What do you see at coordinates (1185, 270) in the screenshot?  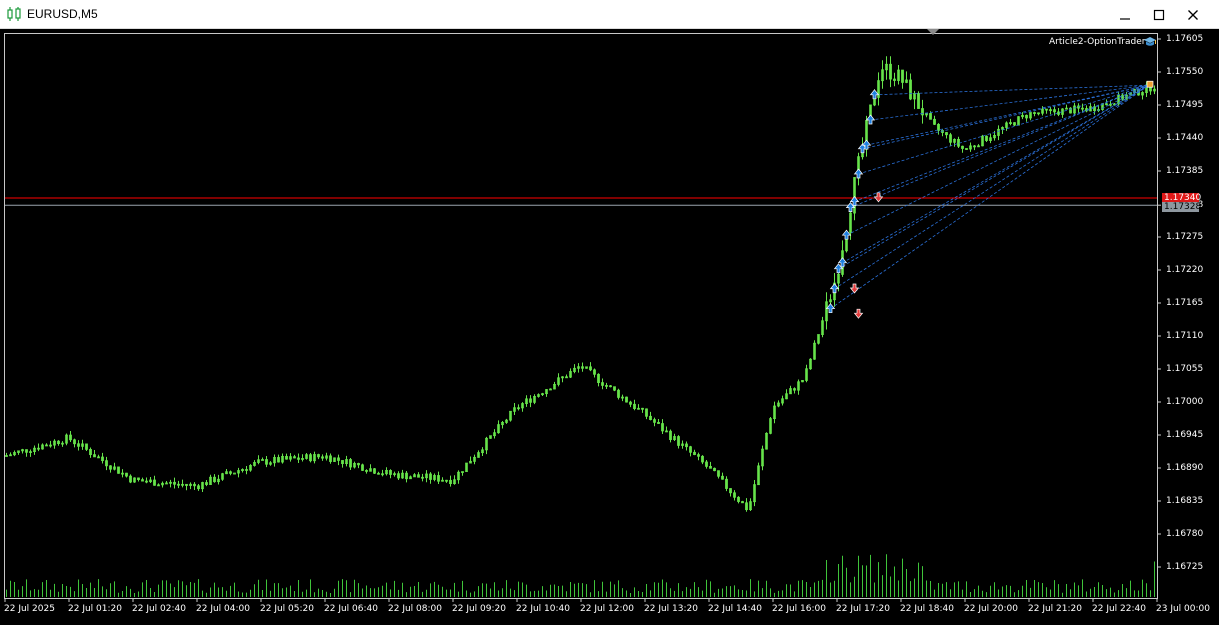 I see `price-tick-label: 1.17220` at bounding box center [1185, 270].